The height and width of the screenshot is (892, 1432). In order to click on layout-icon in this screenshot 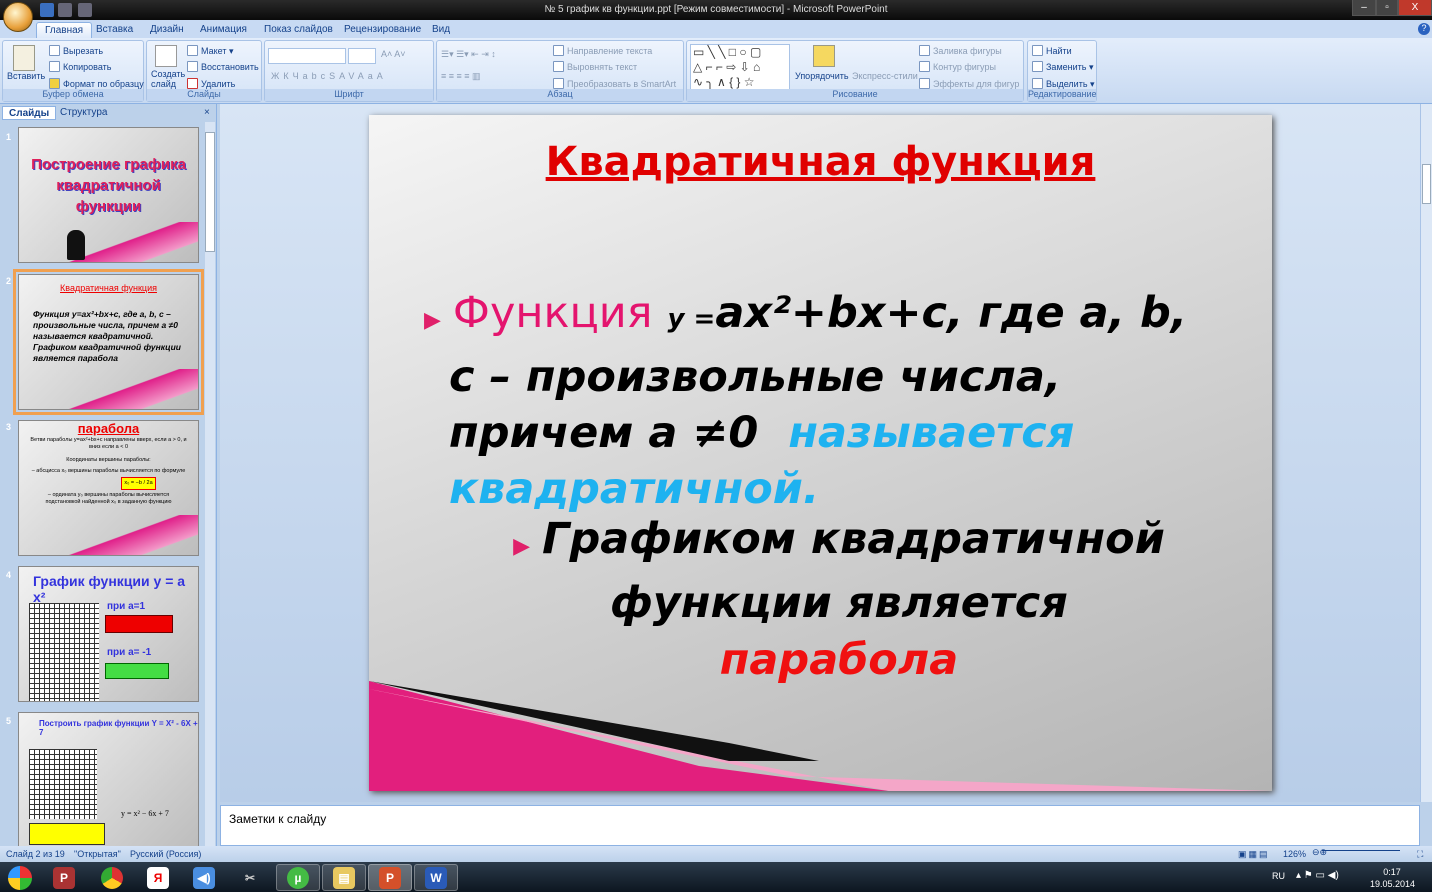, I will do `click(192, 50)`.